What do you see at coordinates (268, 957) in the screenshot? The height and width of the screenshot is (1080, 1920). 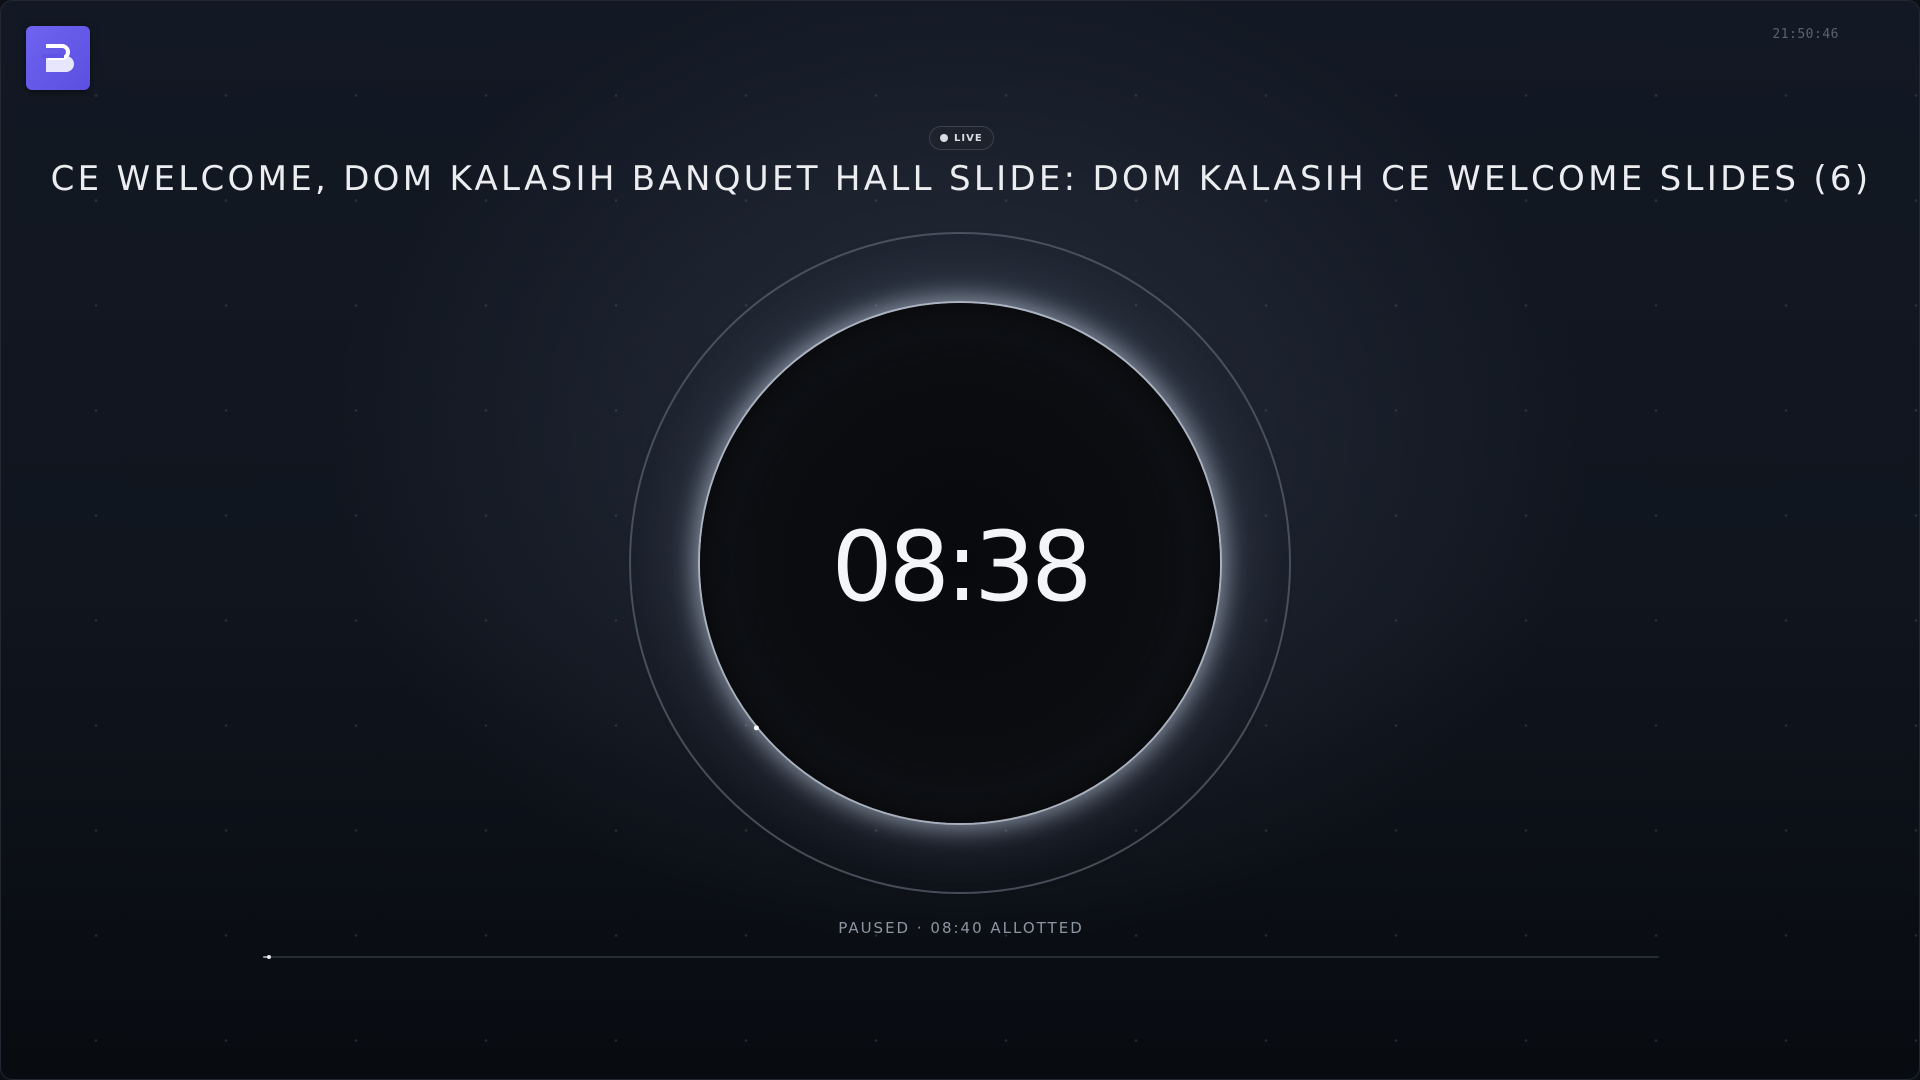 I see `progress-bar-knob` at bounding box center [268, 957].